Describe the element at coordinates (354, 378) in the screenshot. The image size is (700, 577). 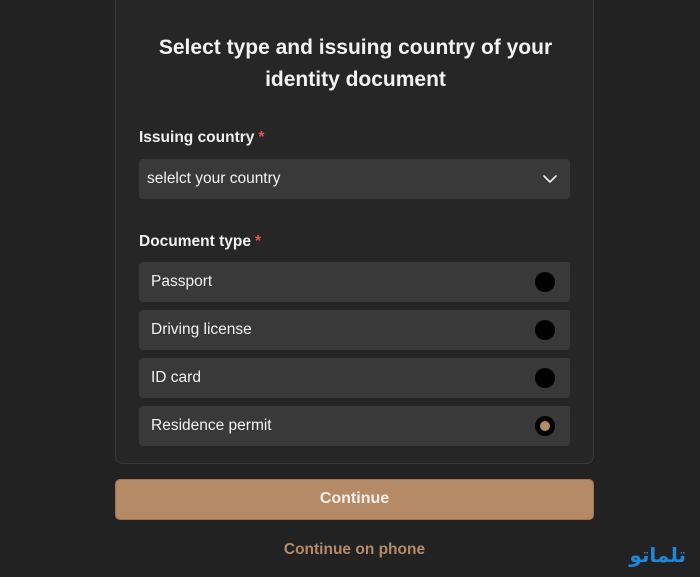
I see `document-option-id-card: ID card` at that location.